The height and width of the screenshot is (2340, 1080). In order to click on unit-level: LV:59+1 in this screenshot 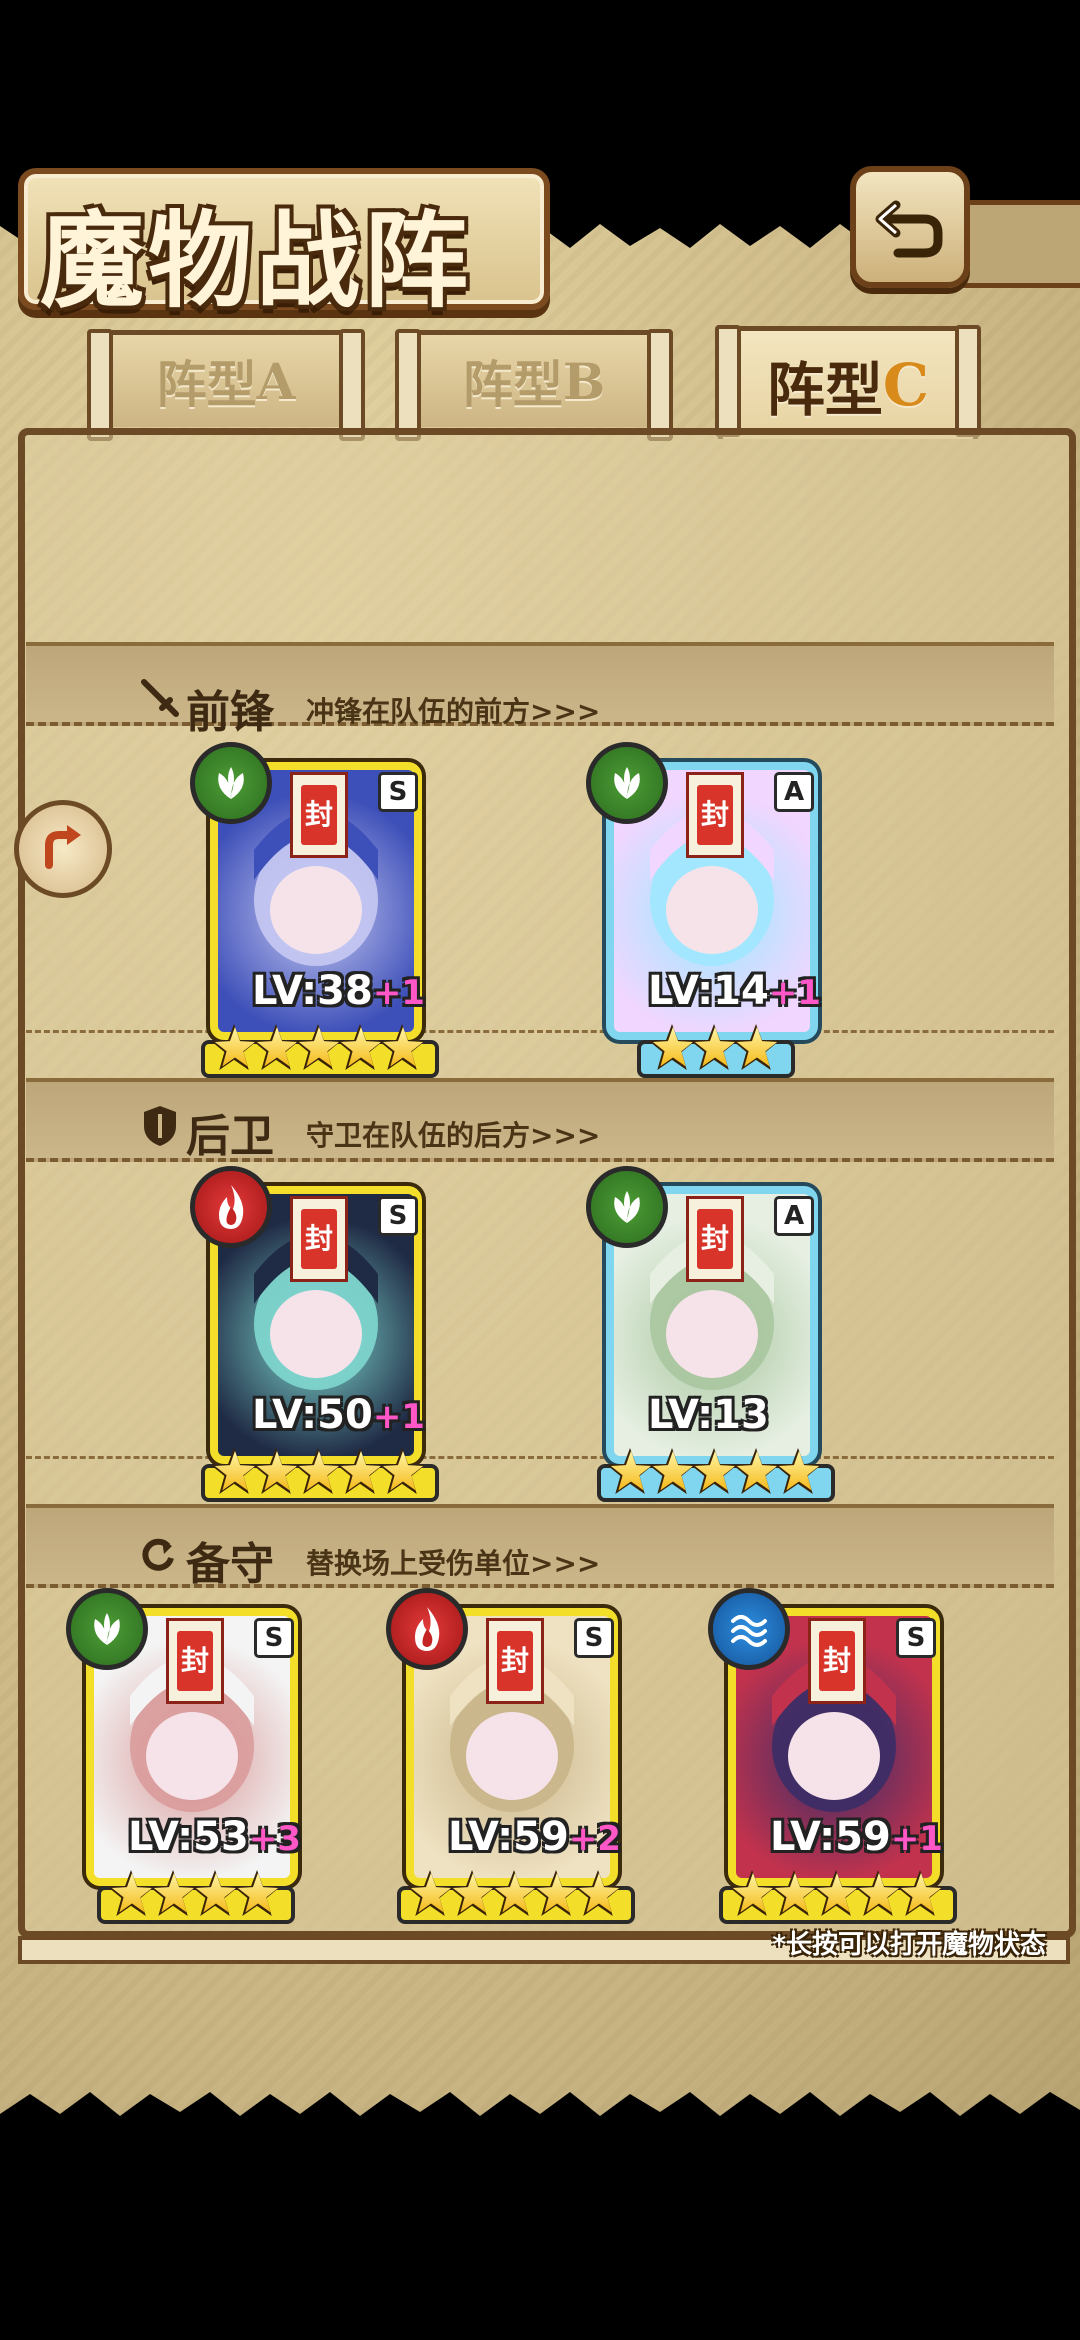, I will do `click(856, 1837)`.